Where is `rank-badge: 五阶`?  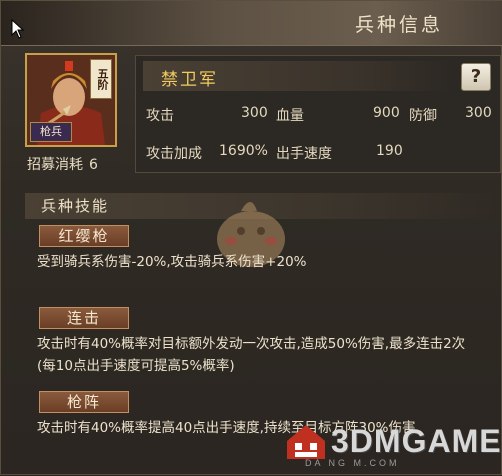 rank-badge: 五阶 is located at coordinates (101, 79).